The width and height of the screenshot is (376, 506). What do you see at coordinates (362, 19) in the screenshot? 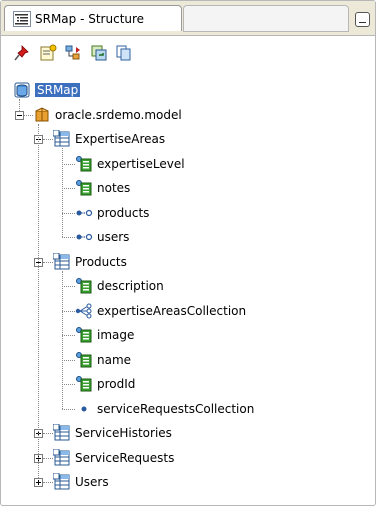
I see `minimize-button` at bounding box center [362, 19].